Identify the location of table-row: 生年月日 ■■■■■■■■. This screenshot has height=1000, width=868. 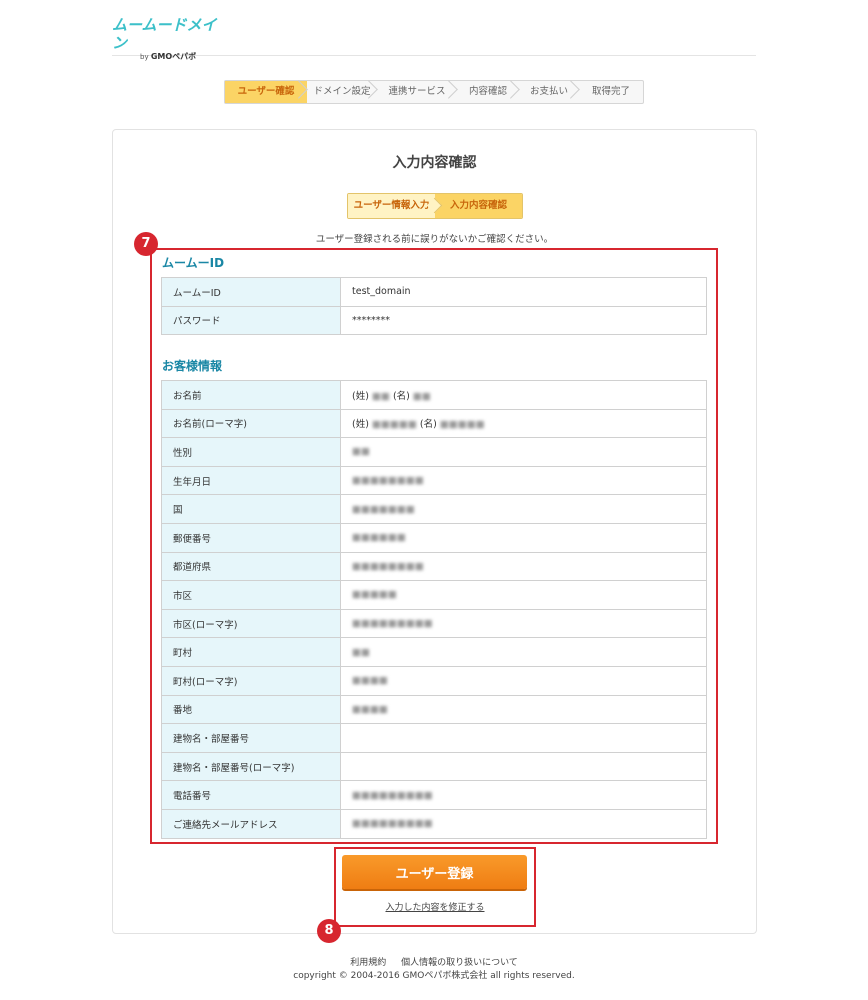
(434, 480).